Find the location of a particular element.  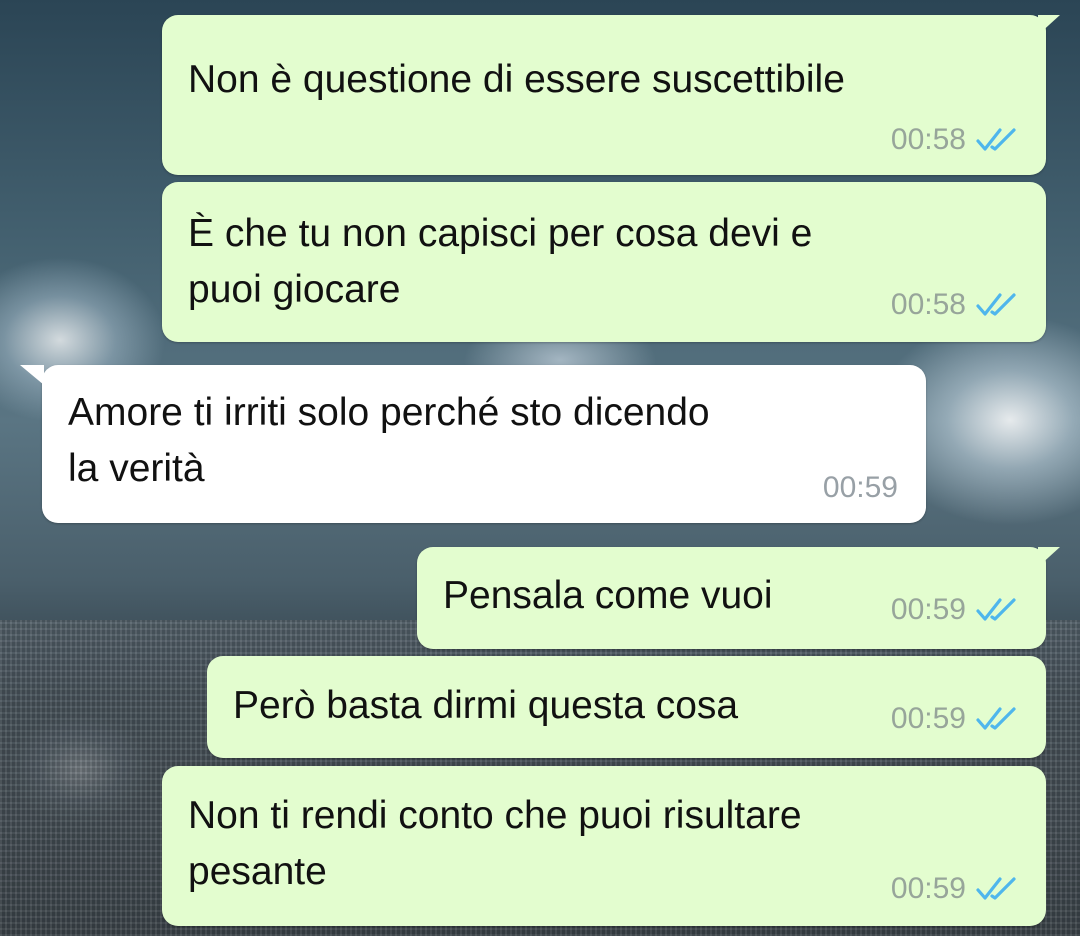

message-bubble-outgoing: Però basta dirmi questa cosa 00:59 is located at coordinates (626, 707).